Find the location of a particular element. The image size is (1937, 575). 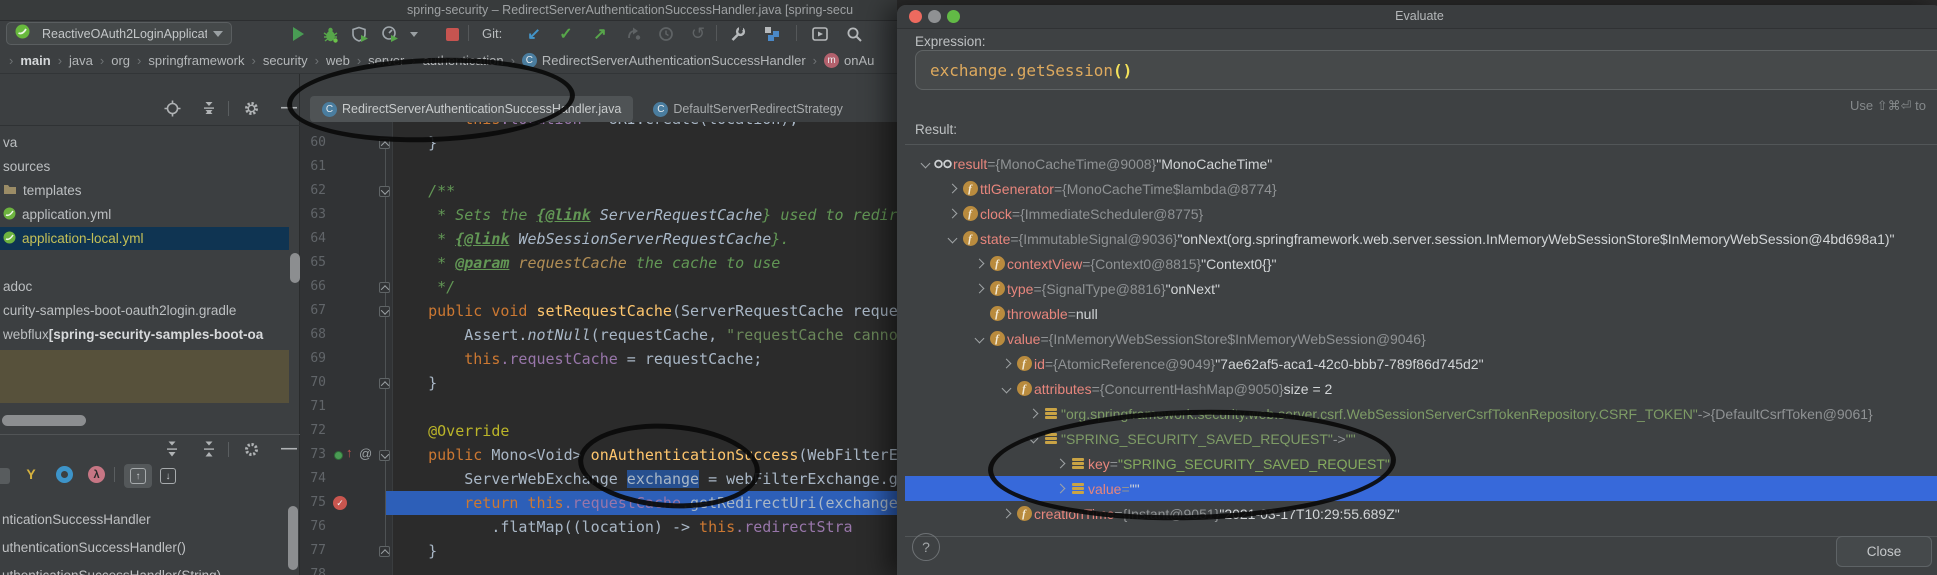

structure-vertical-scrollbar is located at coordinates (293, 538).